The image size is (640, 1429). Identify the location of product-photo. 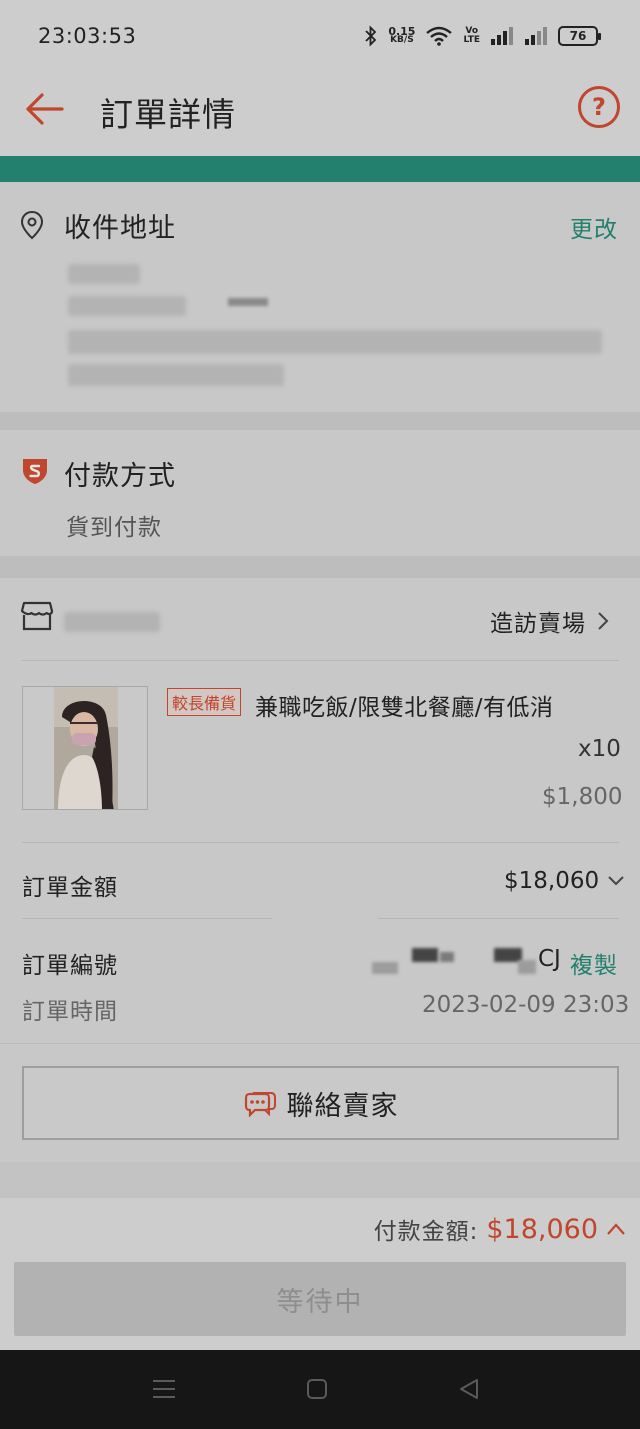
(86, 748).